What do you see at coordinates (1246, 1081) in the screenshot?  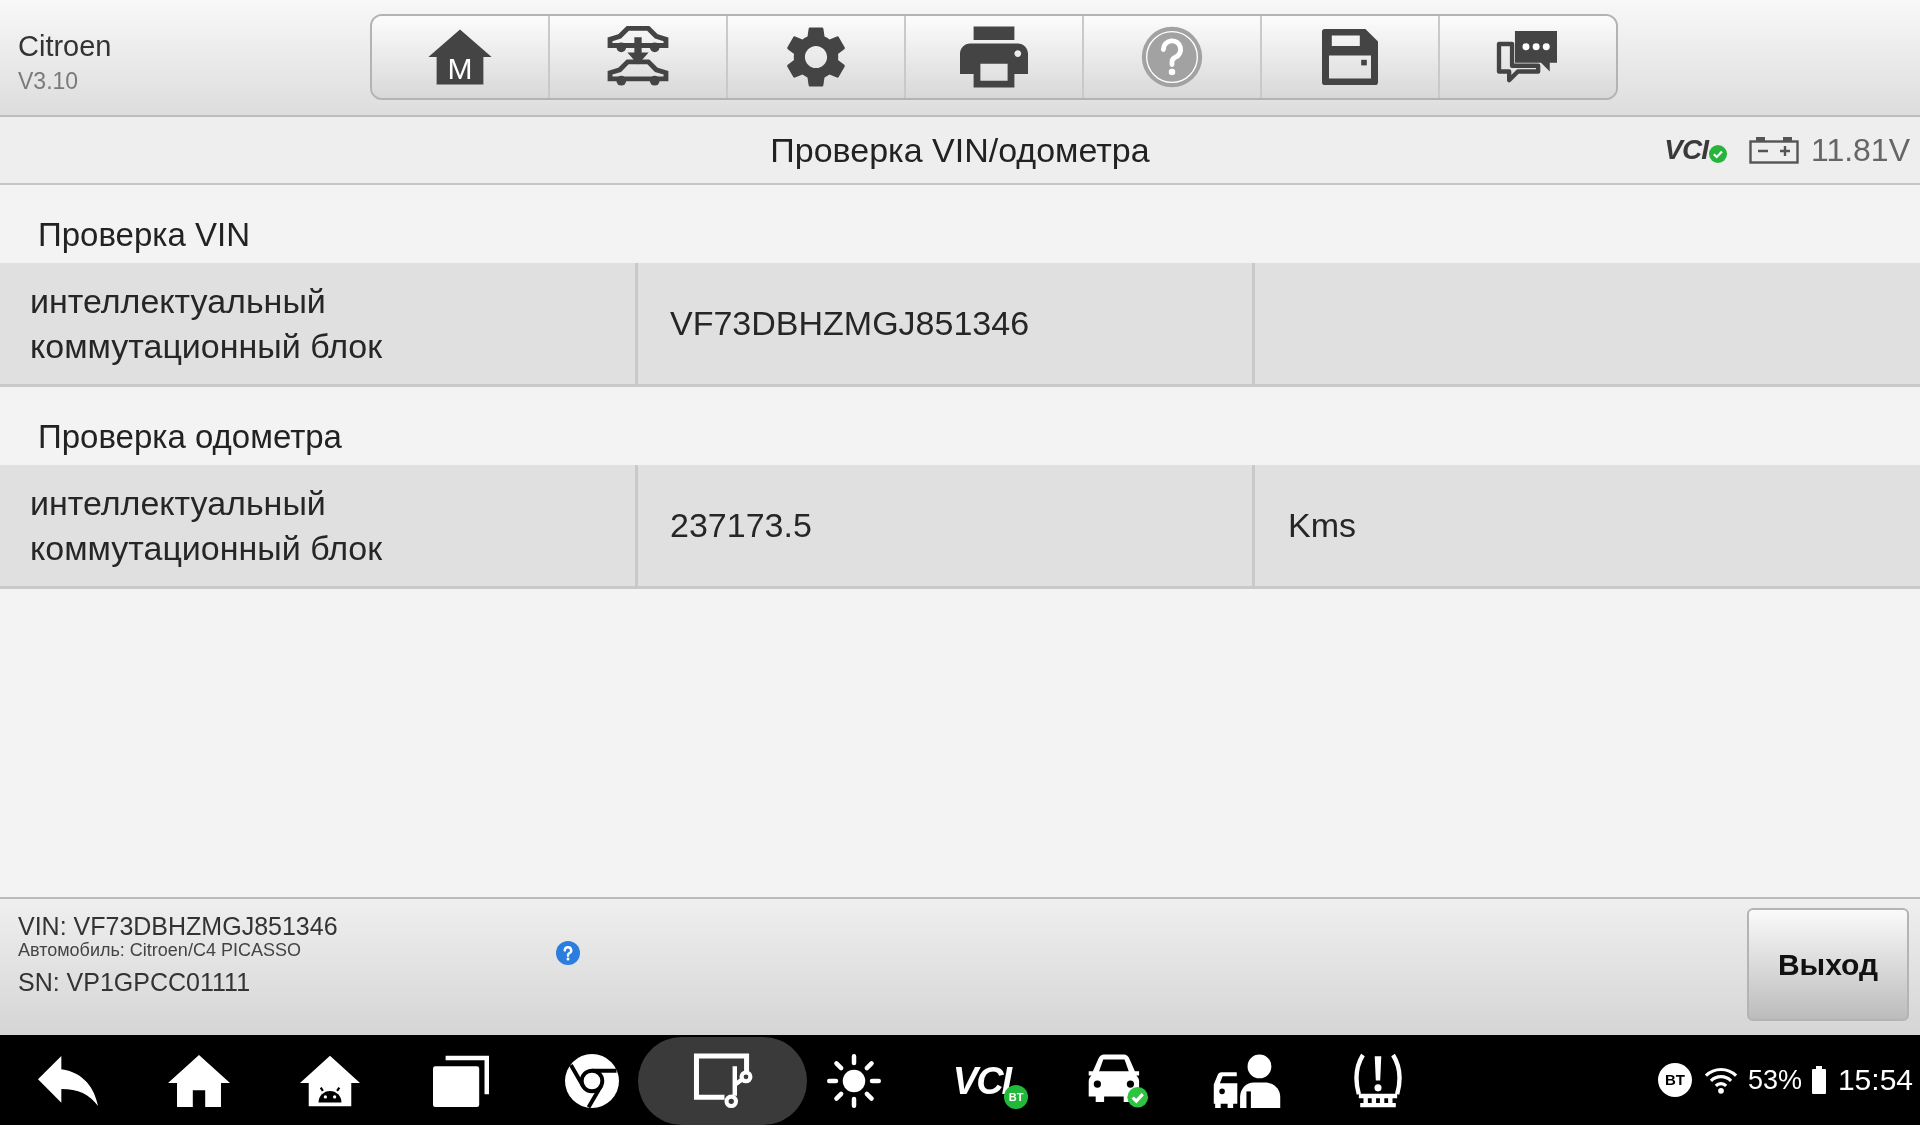 I see `car-person-icon` at bounding box center [1246, 1081].